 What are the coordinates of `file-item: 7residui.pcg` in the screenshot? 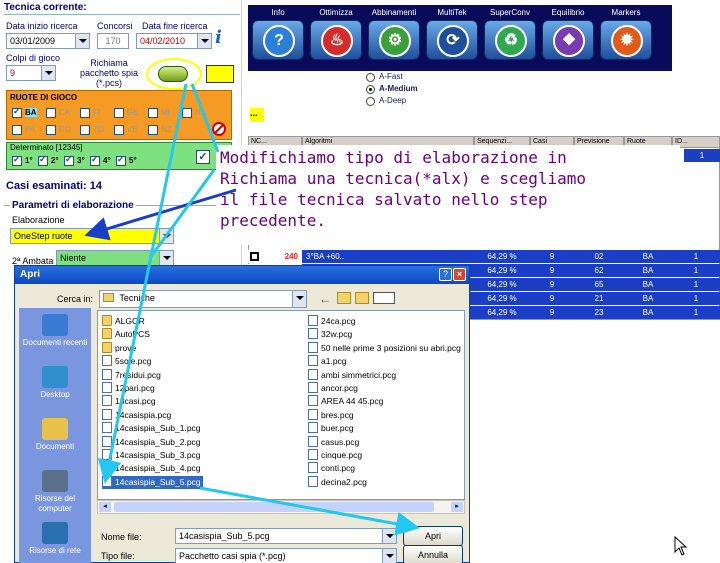 It's located at (131, 375).